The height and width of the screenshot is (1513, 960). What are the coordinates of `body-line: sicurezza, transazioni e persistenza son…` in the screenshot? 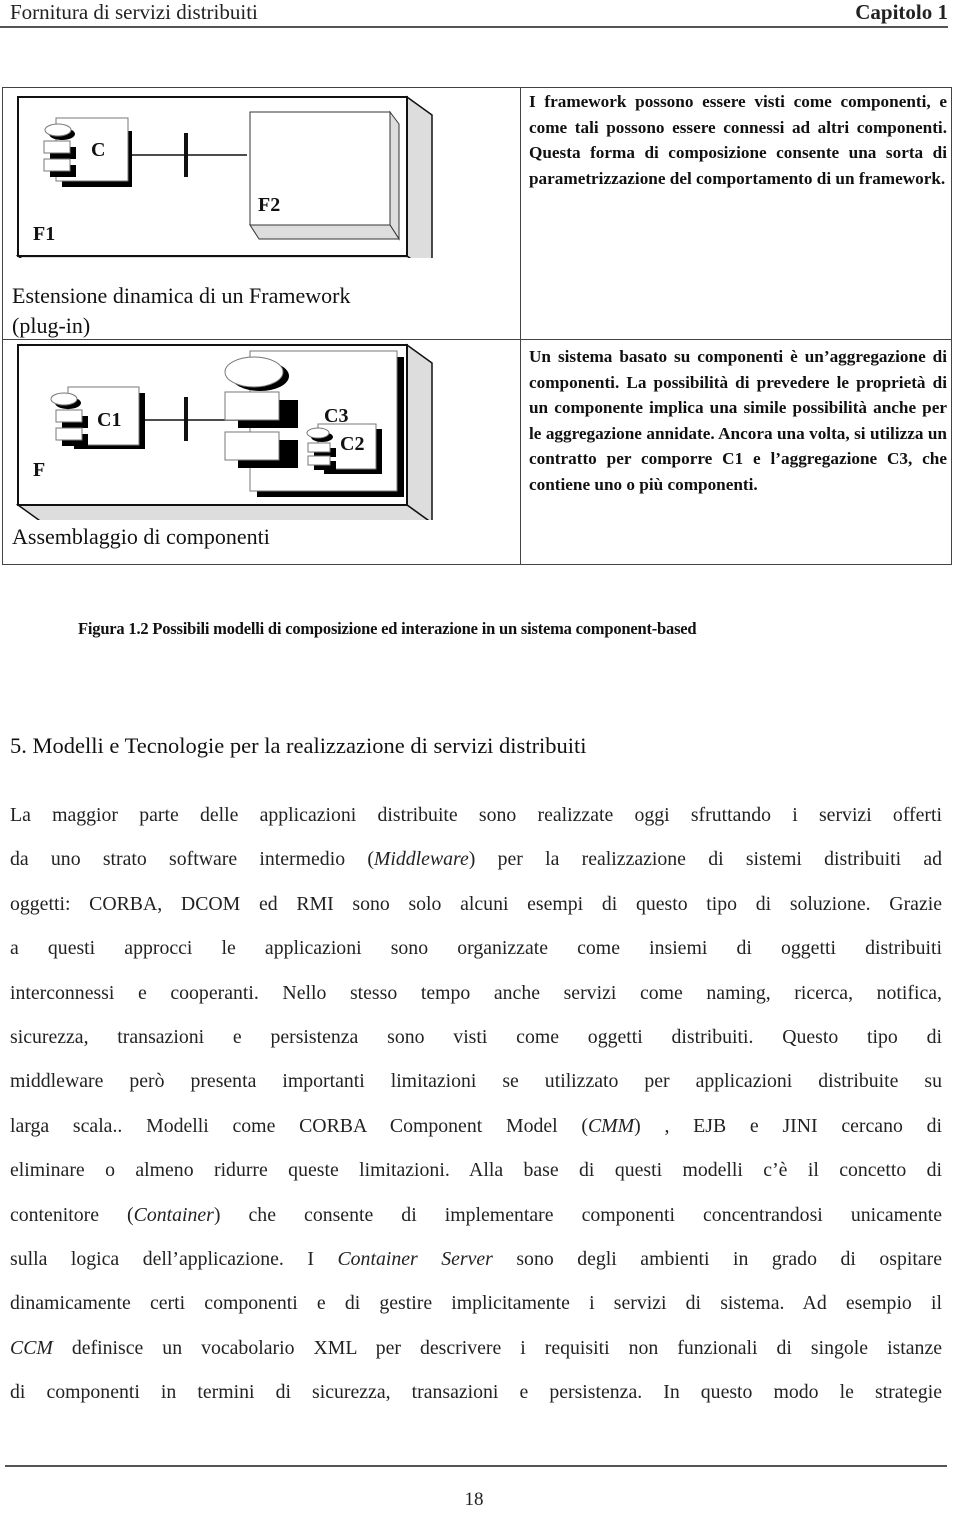 It's located at (476, 1037).